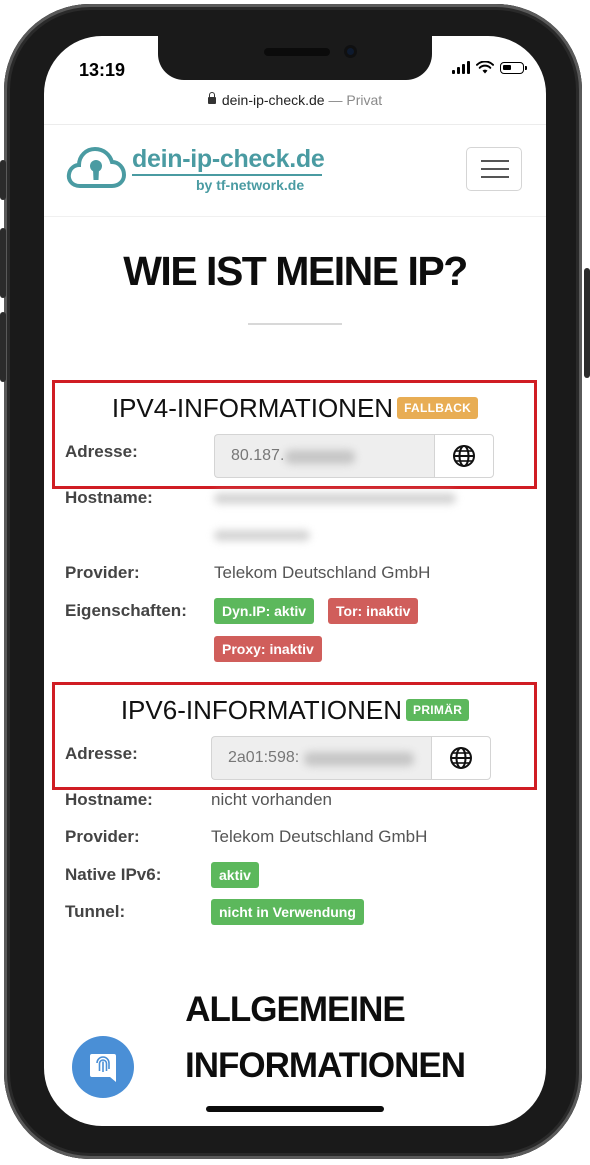  Describe the element at coordinates (294, 736) in the screenshot. I see `ipv6-highlight-box` at that location.